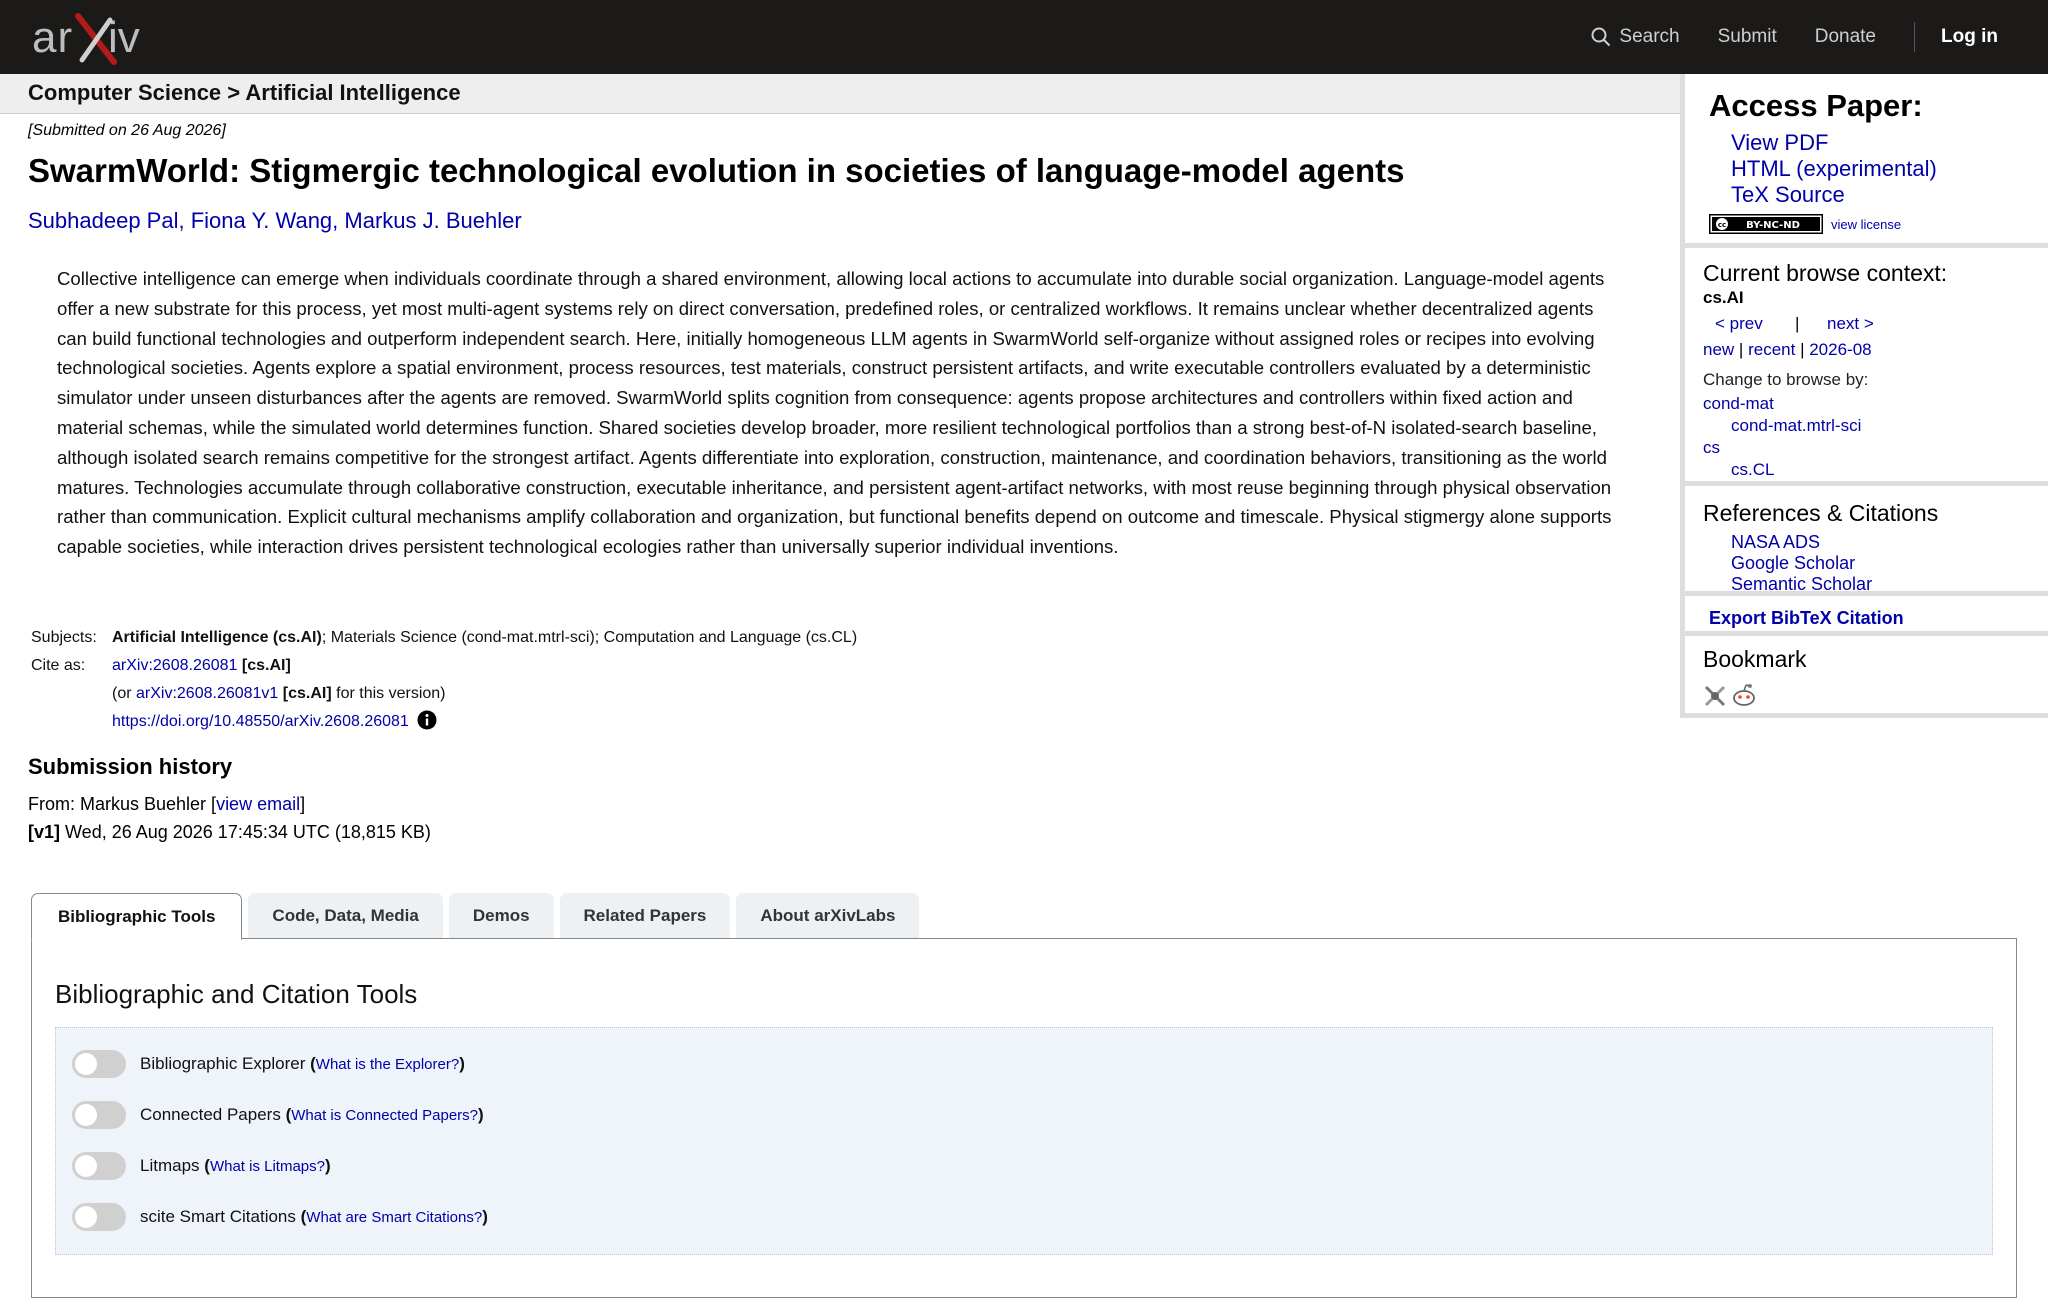 This screenshot has height=1298, width=2048. Describe the element at coordinates (1866, 224) in the screenshot. I see `view-license-link: view license` at that location.